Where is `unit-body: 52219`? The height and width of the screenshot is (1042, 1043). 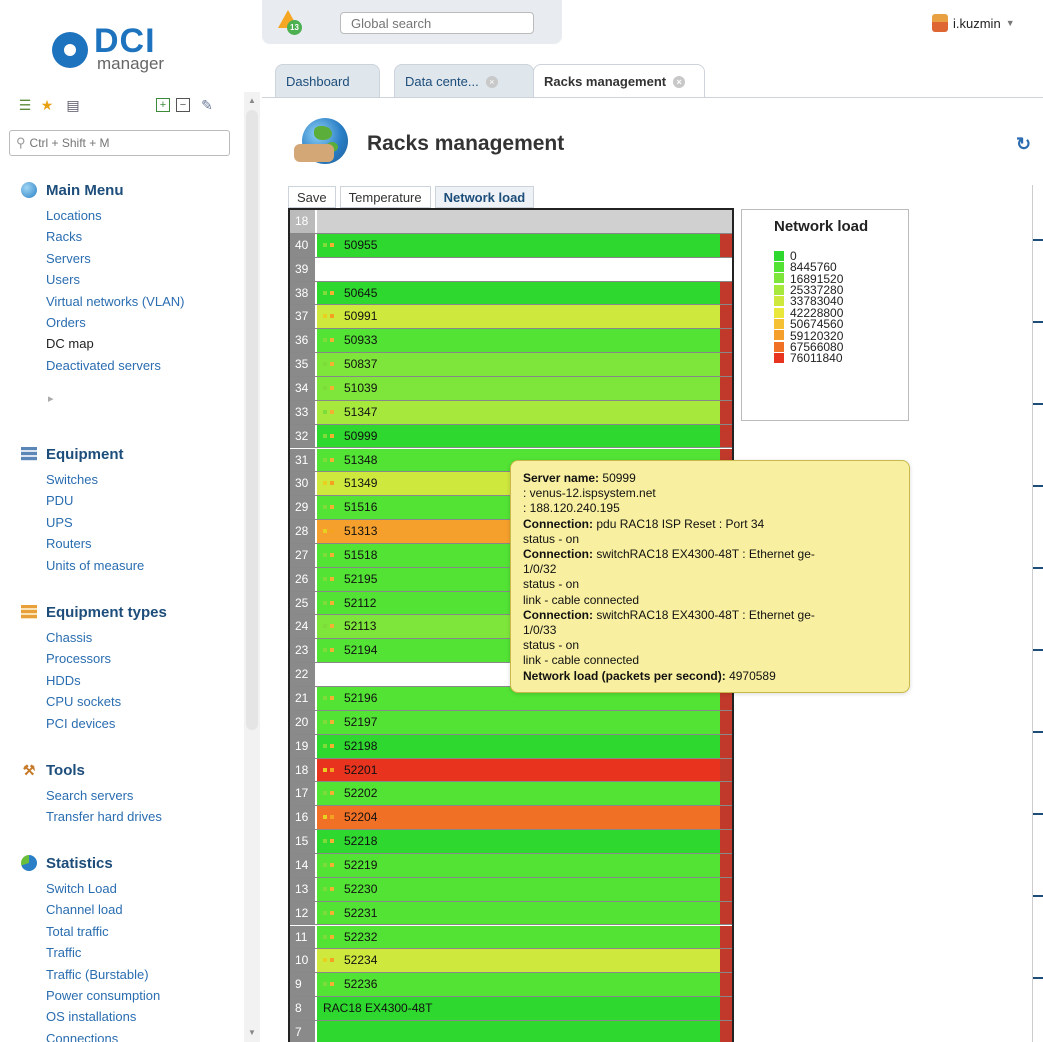 unit-body: 52219 is located at coordinates (518, 865).